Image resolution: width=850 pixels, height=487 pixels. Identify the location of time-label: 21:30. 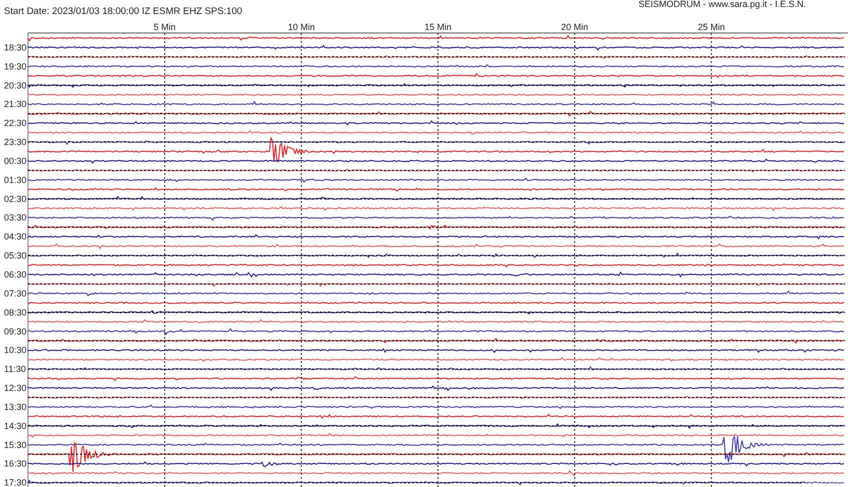
(15, 104).